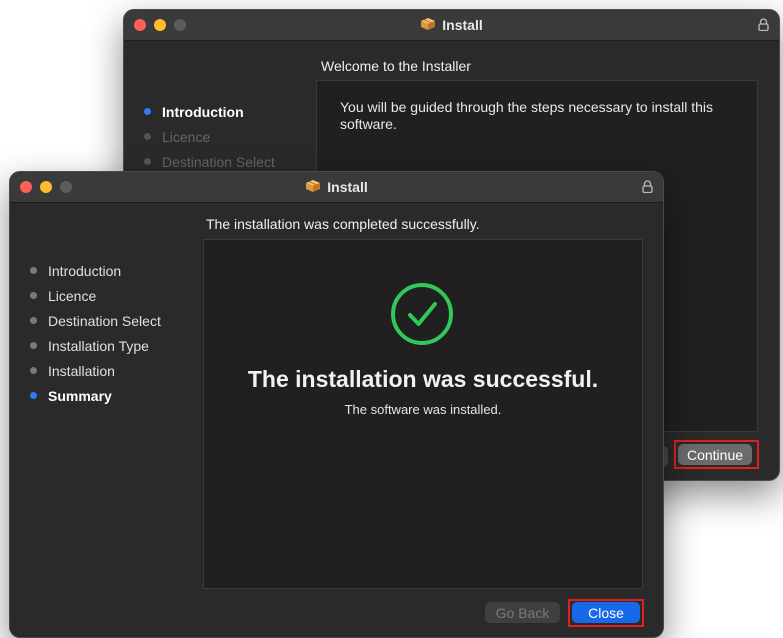 Image resolution: width=783 pixels, height=638 pixels. Describe the element at coordinates (396, 66) in the screenshot. I see `page-heading: Welcome to the Installer` at that location.